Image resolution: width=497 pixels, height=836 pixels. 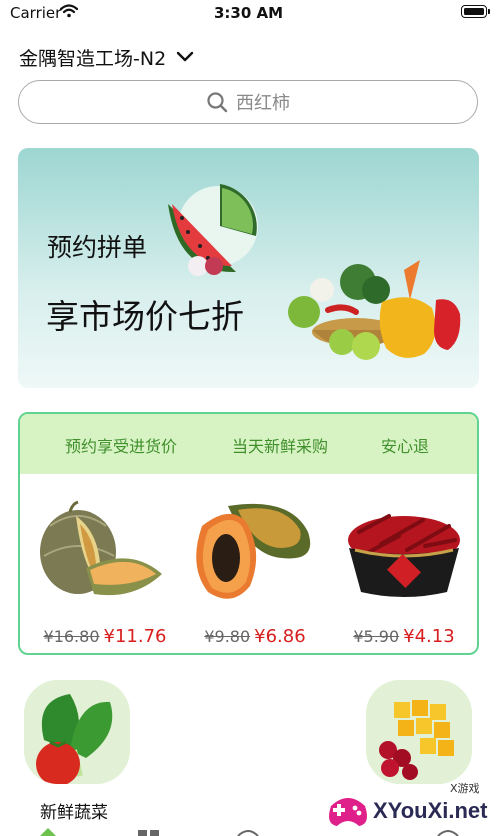 What do you see at coordinates (145, 316) in the screenshot?
I see `banner-title: 享市场价七折` at bounding box center [145, 316].